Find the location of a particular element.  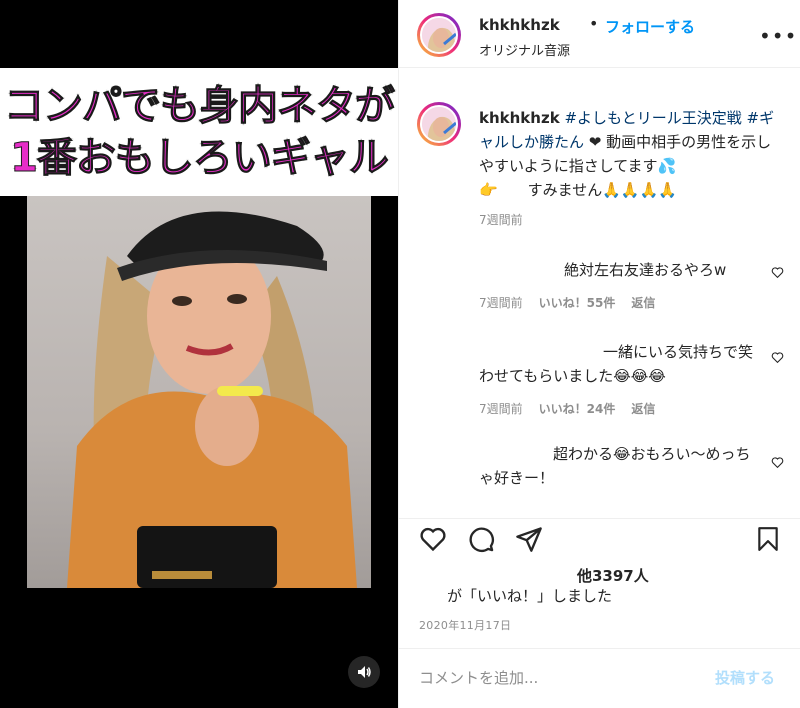

post-actions: 他3397人 が「いいね！」しました 2020年11月17日 is located at coordinates (599, 575).